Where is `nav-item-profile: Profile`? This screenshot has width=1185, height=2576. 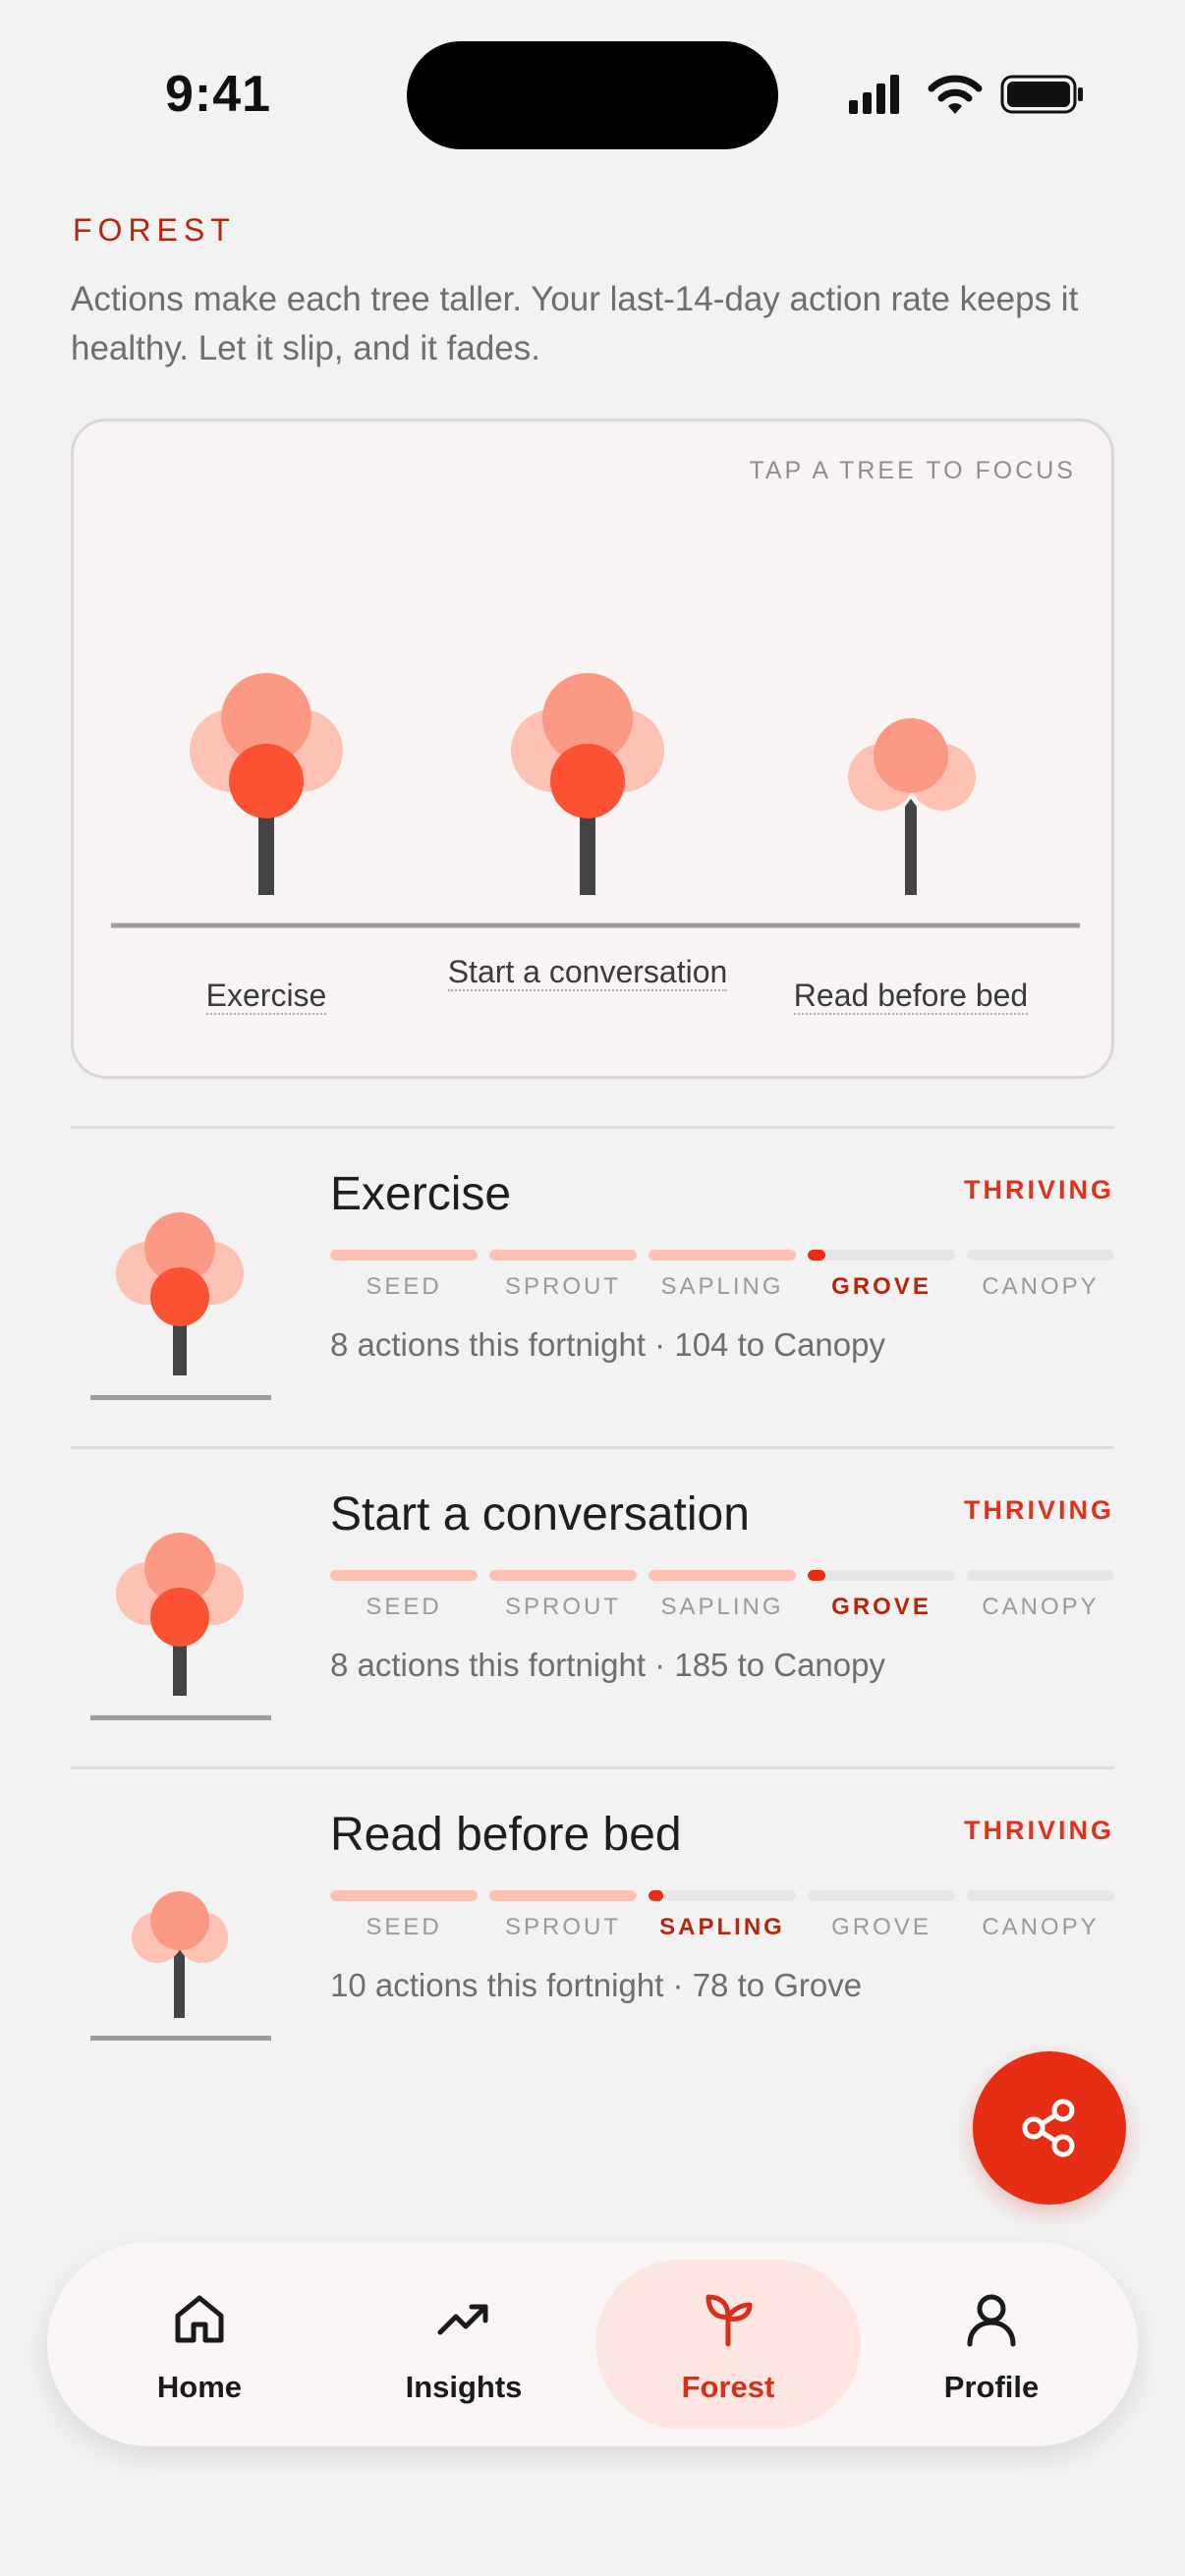
nav-item-profile: Profile is located at coordinates (992, 2344).